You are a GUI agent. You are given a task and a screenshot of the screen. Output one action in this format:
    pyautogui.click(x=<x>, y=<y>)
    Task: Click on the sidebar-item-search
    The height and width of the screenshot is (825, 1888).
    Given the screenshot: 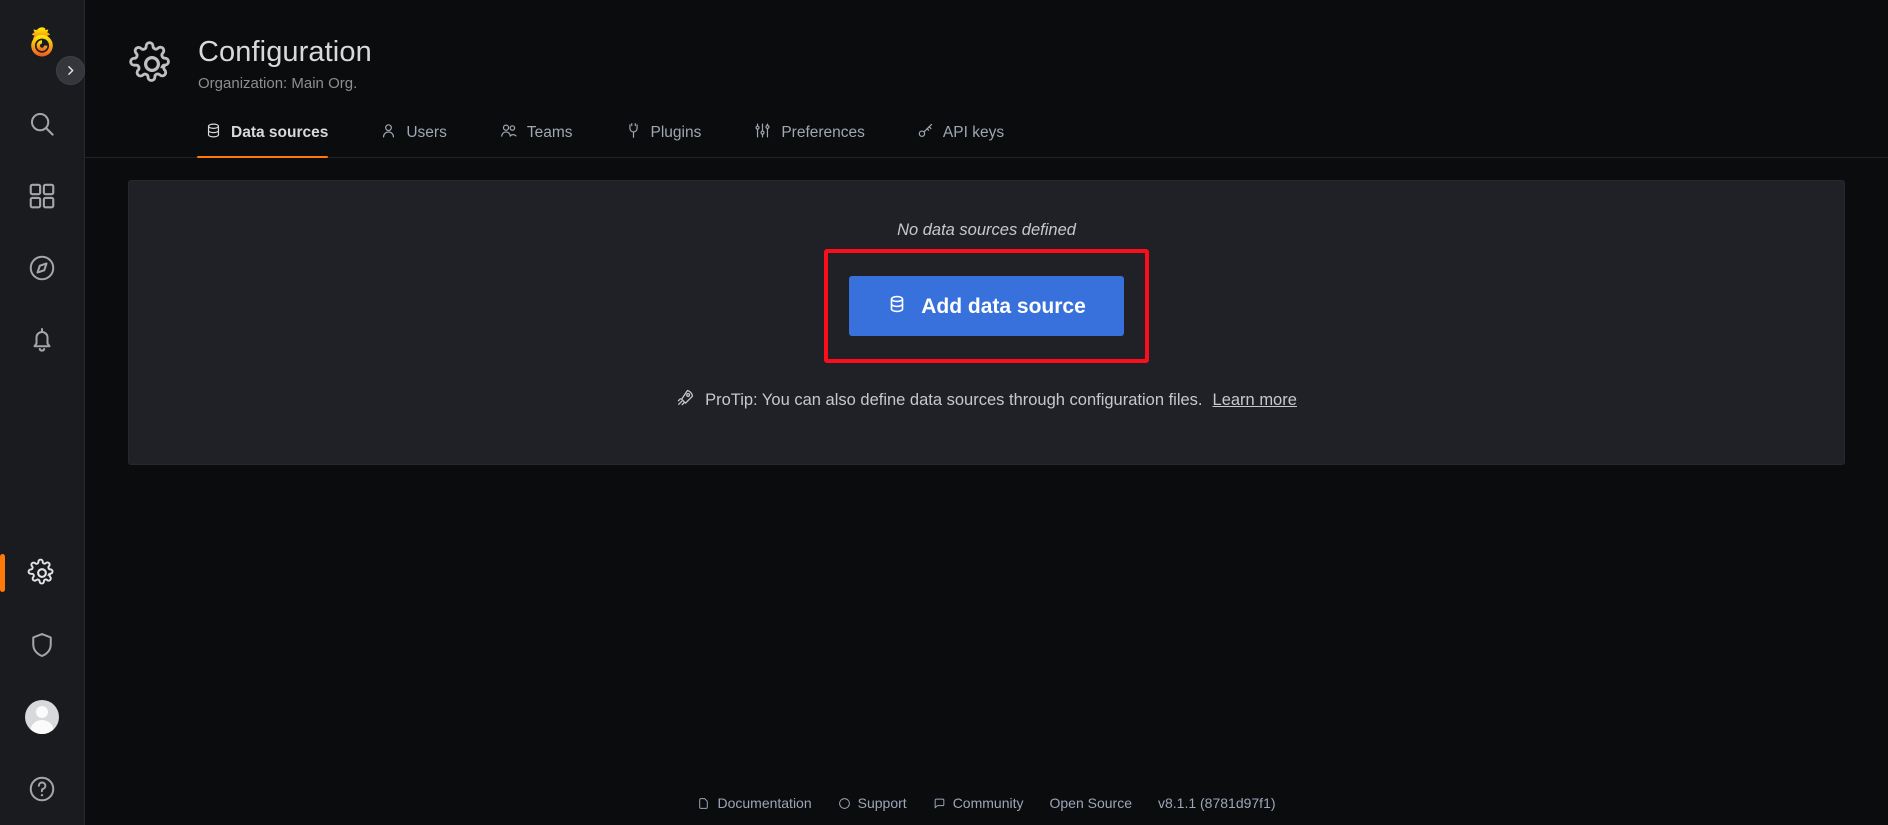 What is the action you would take?
    pyautogui.click(x=42, y=124)
    